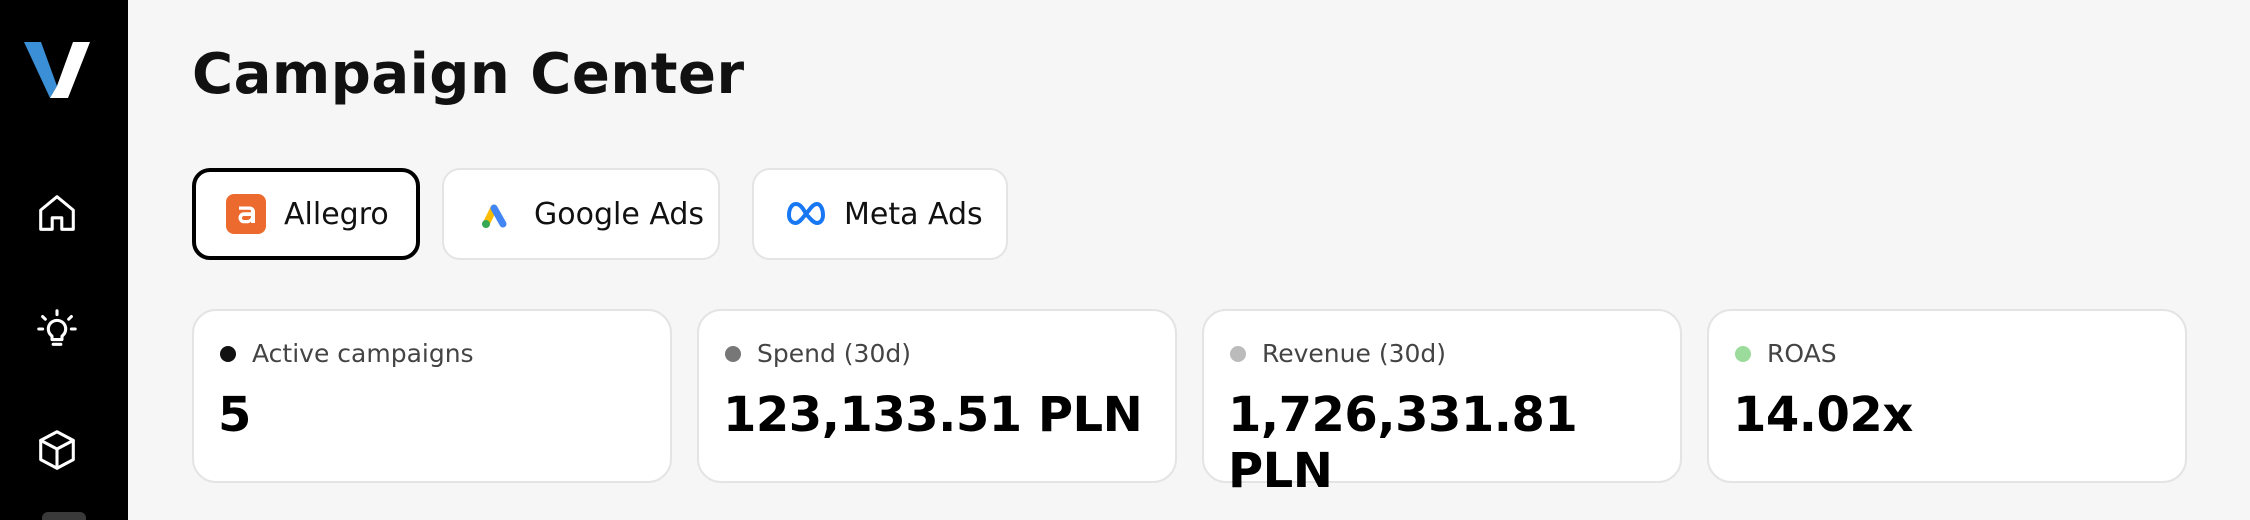 The width and height of the screenshot is (2250, 520). Describe the element at coordinates (432, 396) in the screenshot. I see `stat-card-active-campaigns: Active campaigns 5` at that location.